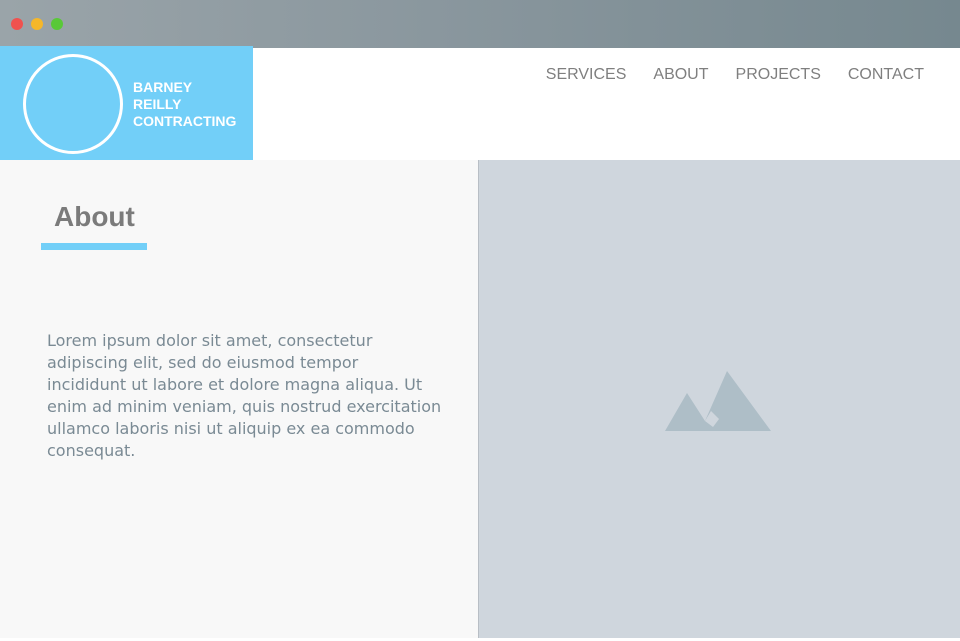 This screenshot has width=960, height=641. I want to click on heading-underline, so click(94, 246).